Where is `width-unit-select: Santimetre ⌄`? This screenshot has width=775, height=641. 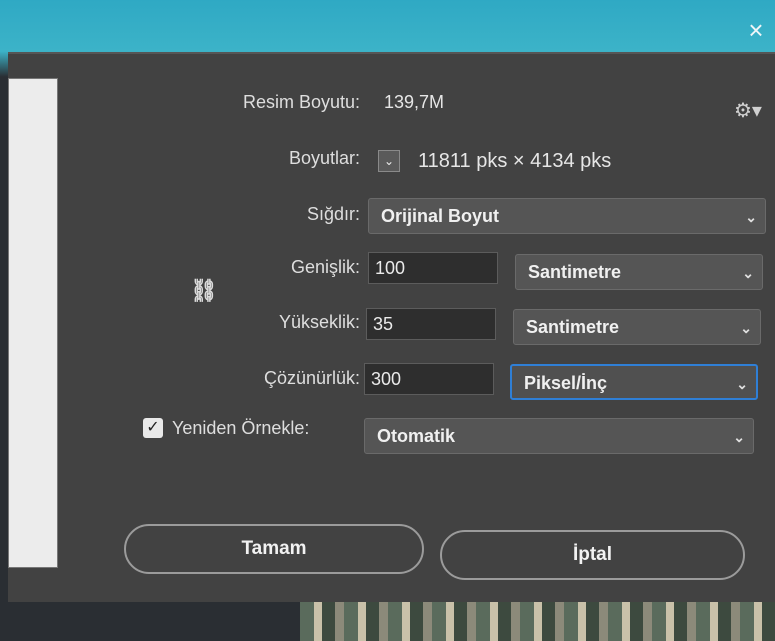
width-unit-select: Santimetre ⌄ is located at coordinates (639, 272).